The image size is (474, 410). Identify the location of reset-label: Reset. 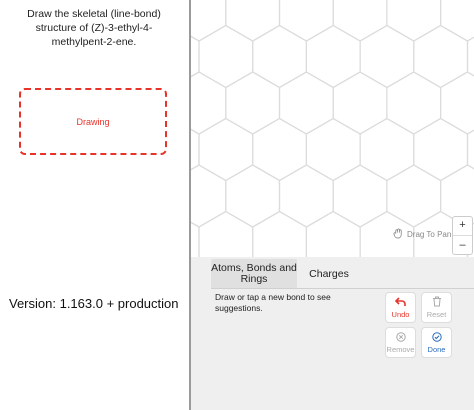
(436, 314).